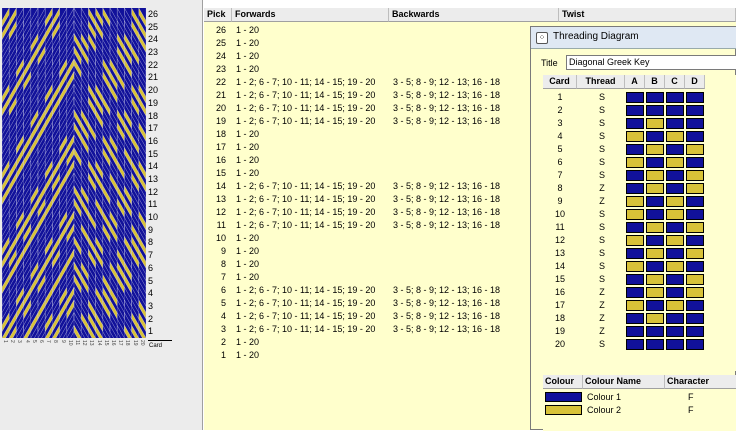 The image size is (736, 431). Describe the element at coordinates (675, 82) in the screenshot. I see `hole-c-column-header: C` at that location.